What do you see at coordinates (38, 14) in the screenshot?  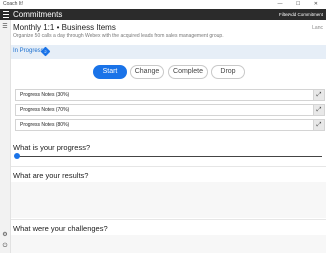 I see `page-title: Commitments` at bounding box center [38, 14].